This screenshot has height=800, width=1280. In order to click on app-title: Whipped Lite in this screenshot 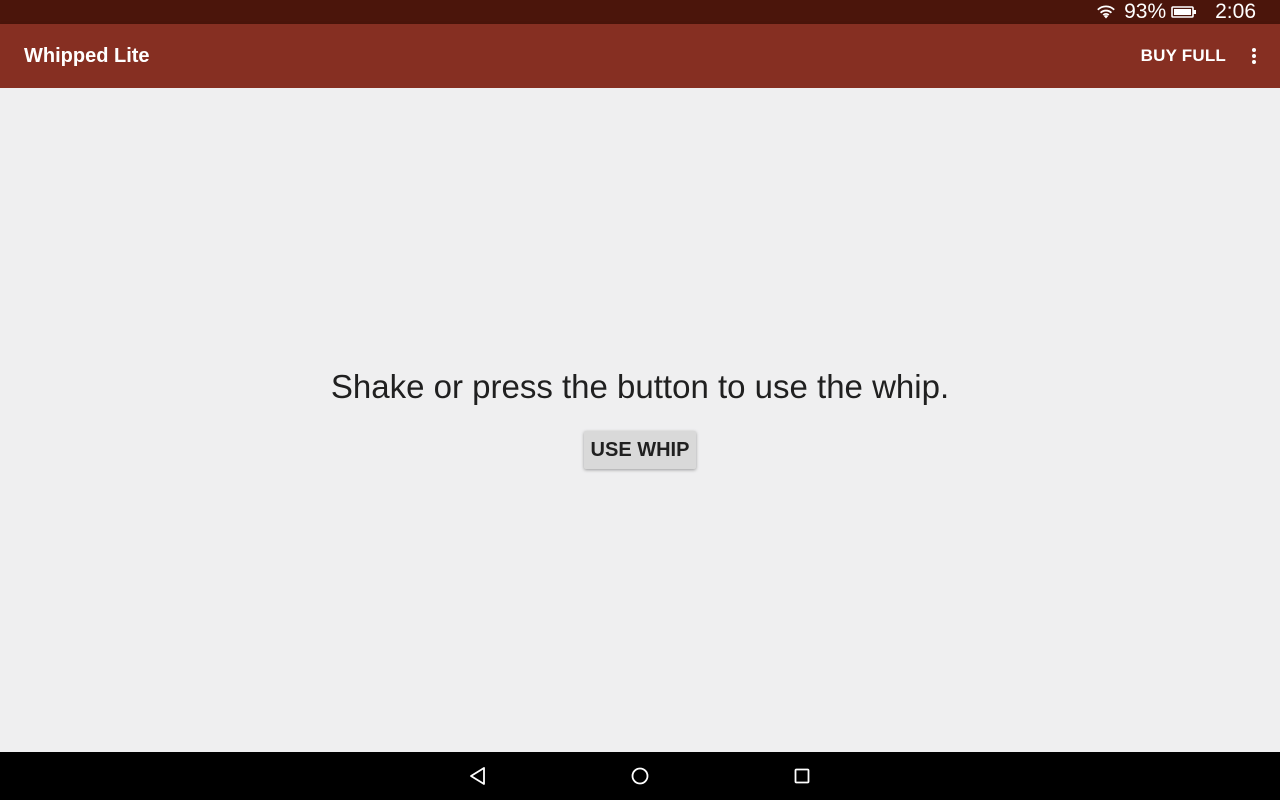, I will do `click(87, 55)`.